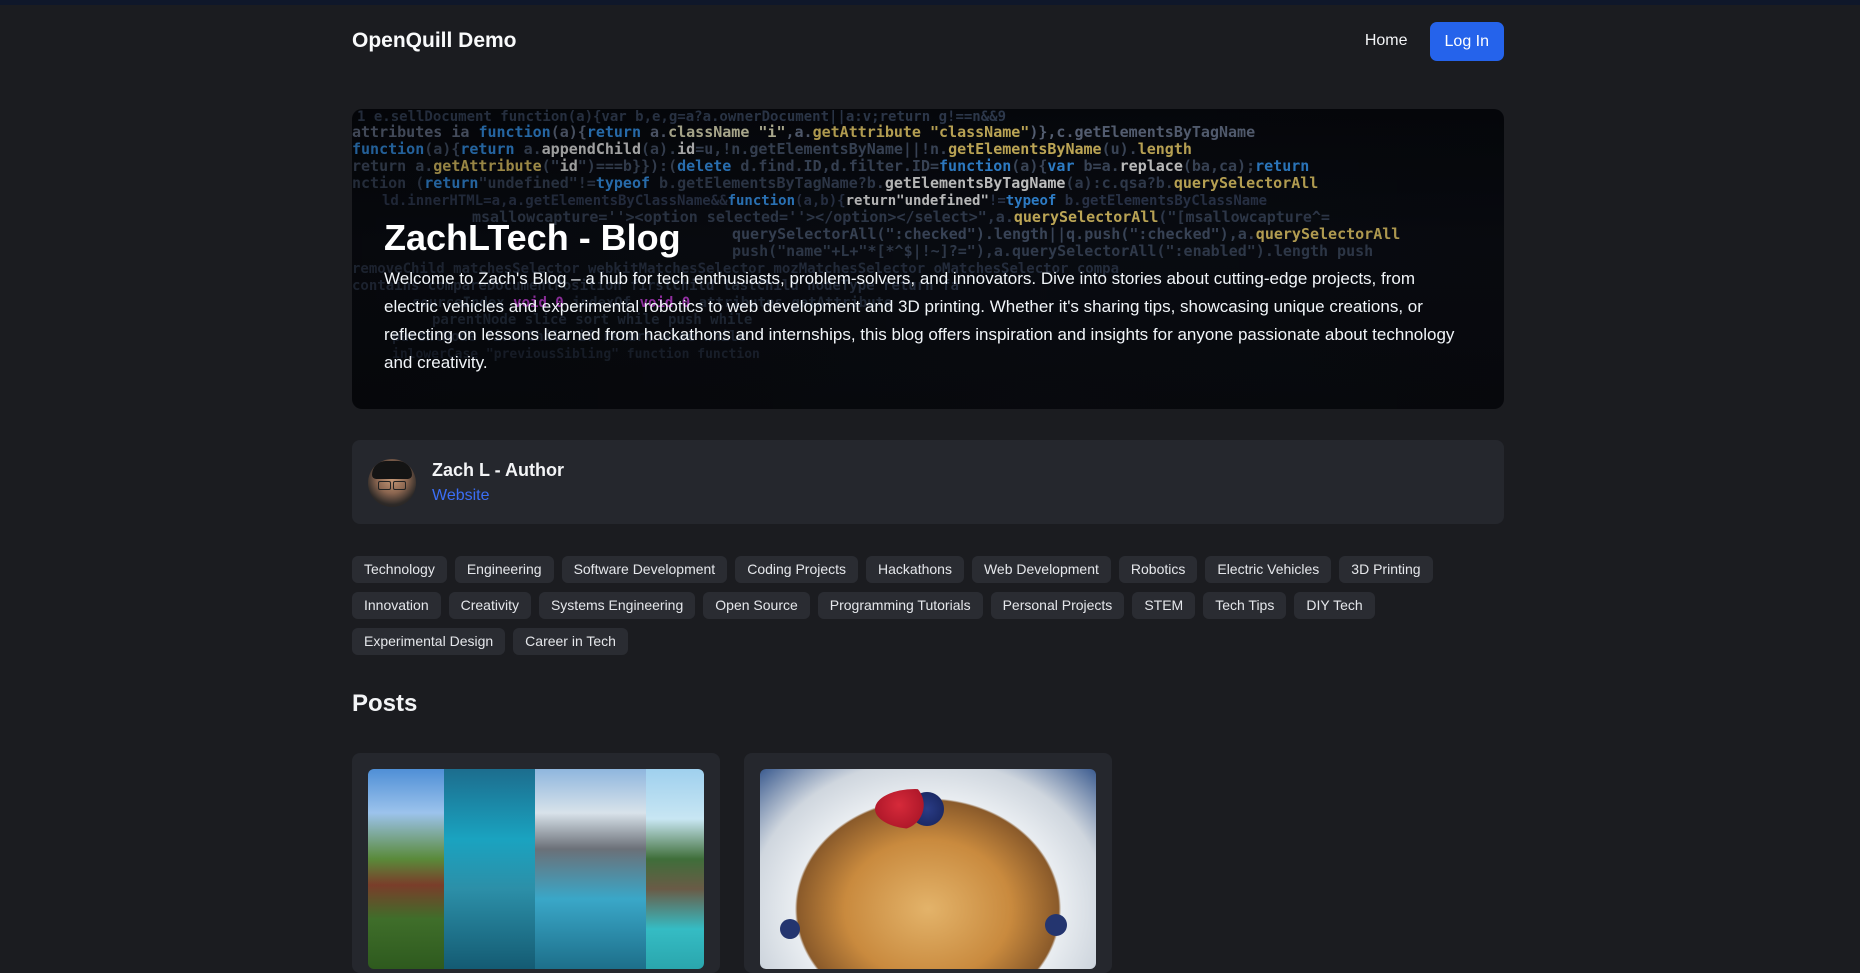 The image size is (1860, 973). Describe the element at coordinates (489, 869) in the screenshot. I see `image-strip-turtle` at that location.